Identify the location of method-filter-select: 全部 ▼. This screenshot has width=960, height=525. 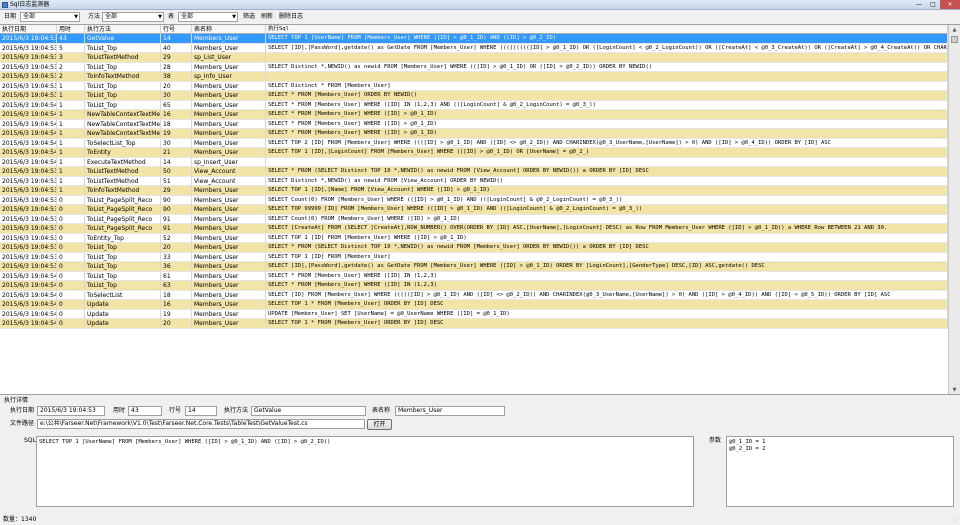
(133, 17).